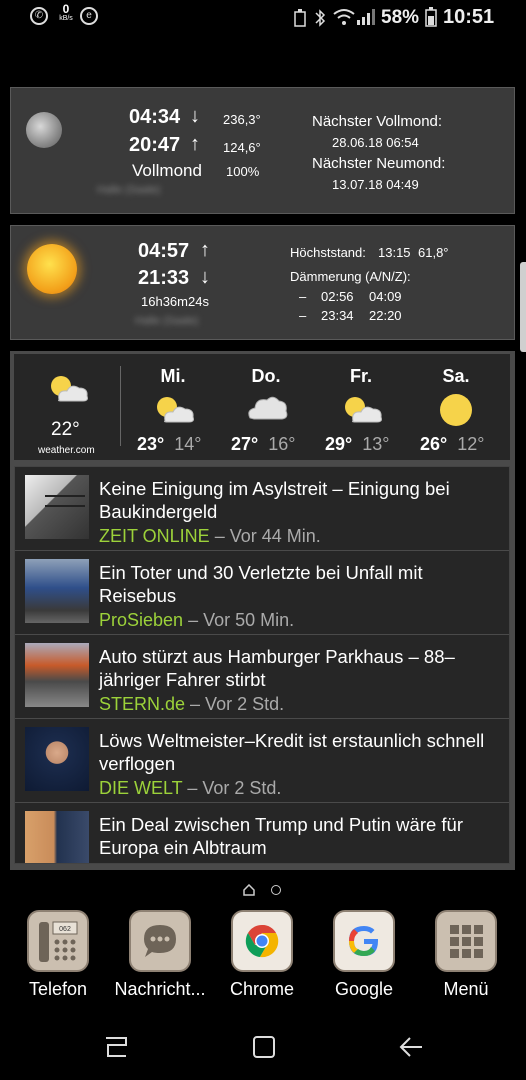 The image size is (526, 1080). Describe the element at coordinates (241, 620) in the screenshot. I see `news-time: – Vor 50 Min.` at that location.